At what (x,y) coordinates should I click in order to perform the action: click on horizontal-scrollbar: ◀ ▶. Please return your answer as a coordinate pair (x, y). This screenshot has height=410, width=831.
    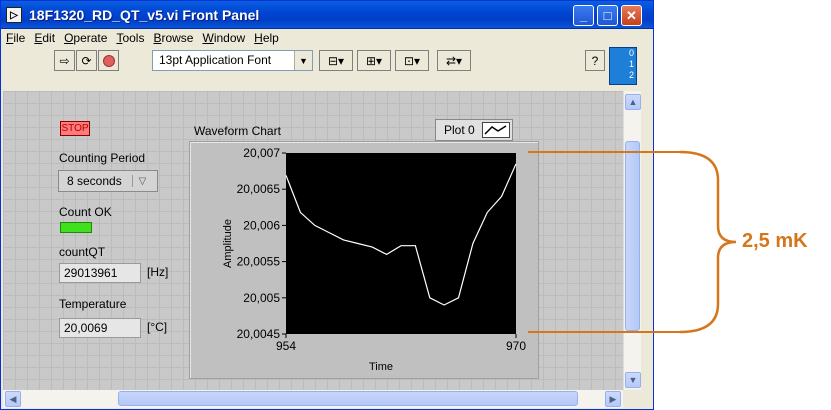
    Looking at the image, I should click on (313, 399).